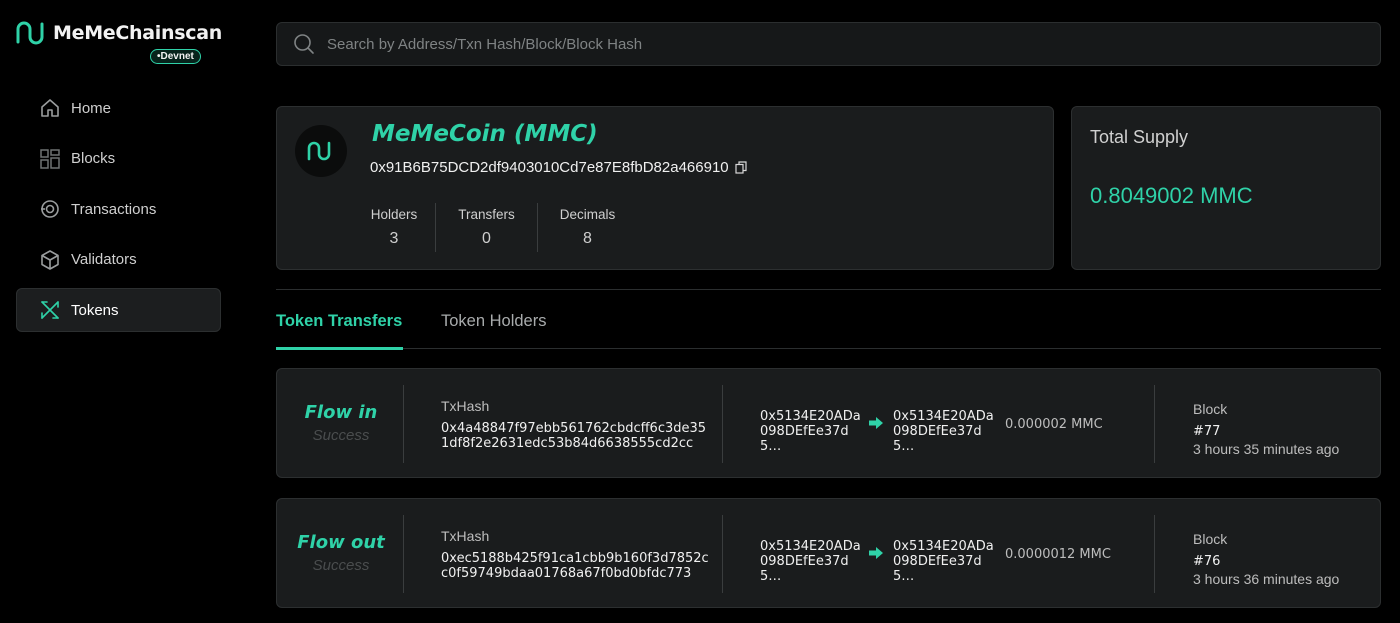 This screenshot has height=623, width=1400. I want to click on sidebar-item-transactions: Transactions, so click(118, 209).